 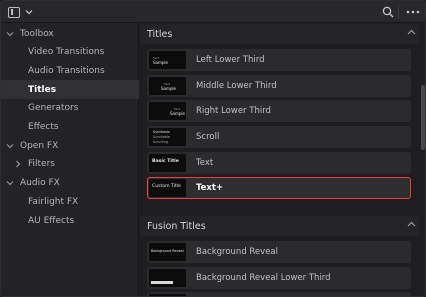 What do you see at coordinates (70, 126) in the screenshot?
I see `sidebar-item-effects: Effects` at bounding box center [70, 126].